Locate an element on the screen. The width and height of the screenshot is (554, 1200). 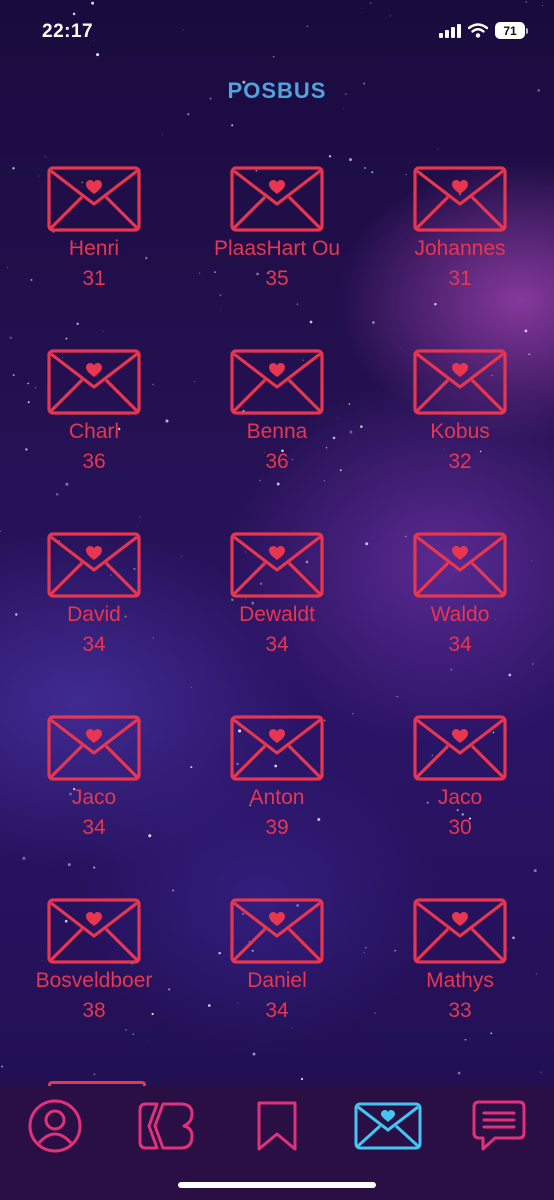
inbox-item: Henri 31 is located at coordinates (94, 229).